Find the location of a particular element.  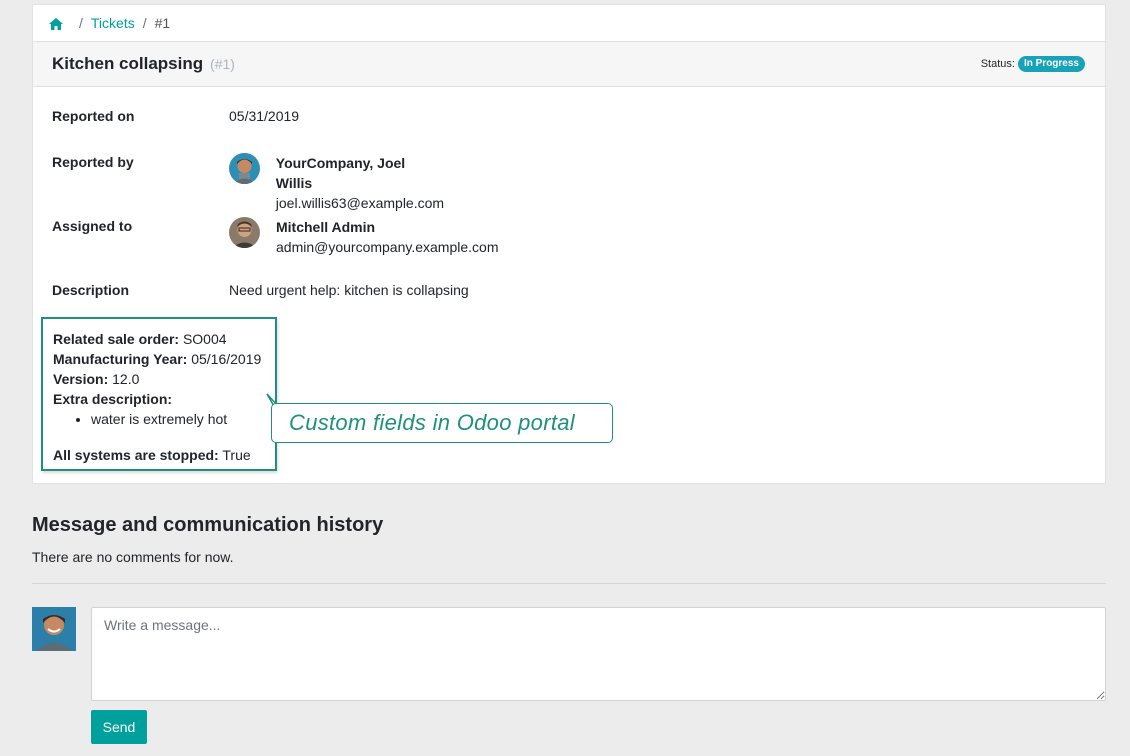

extra-description-list: water is extremely hot is located at coordinates (183, 419).